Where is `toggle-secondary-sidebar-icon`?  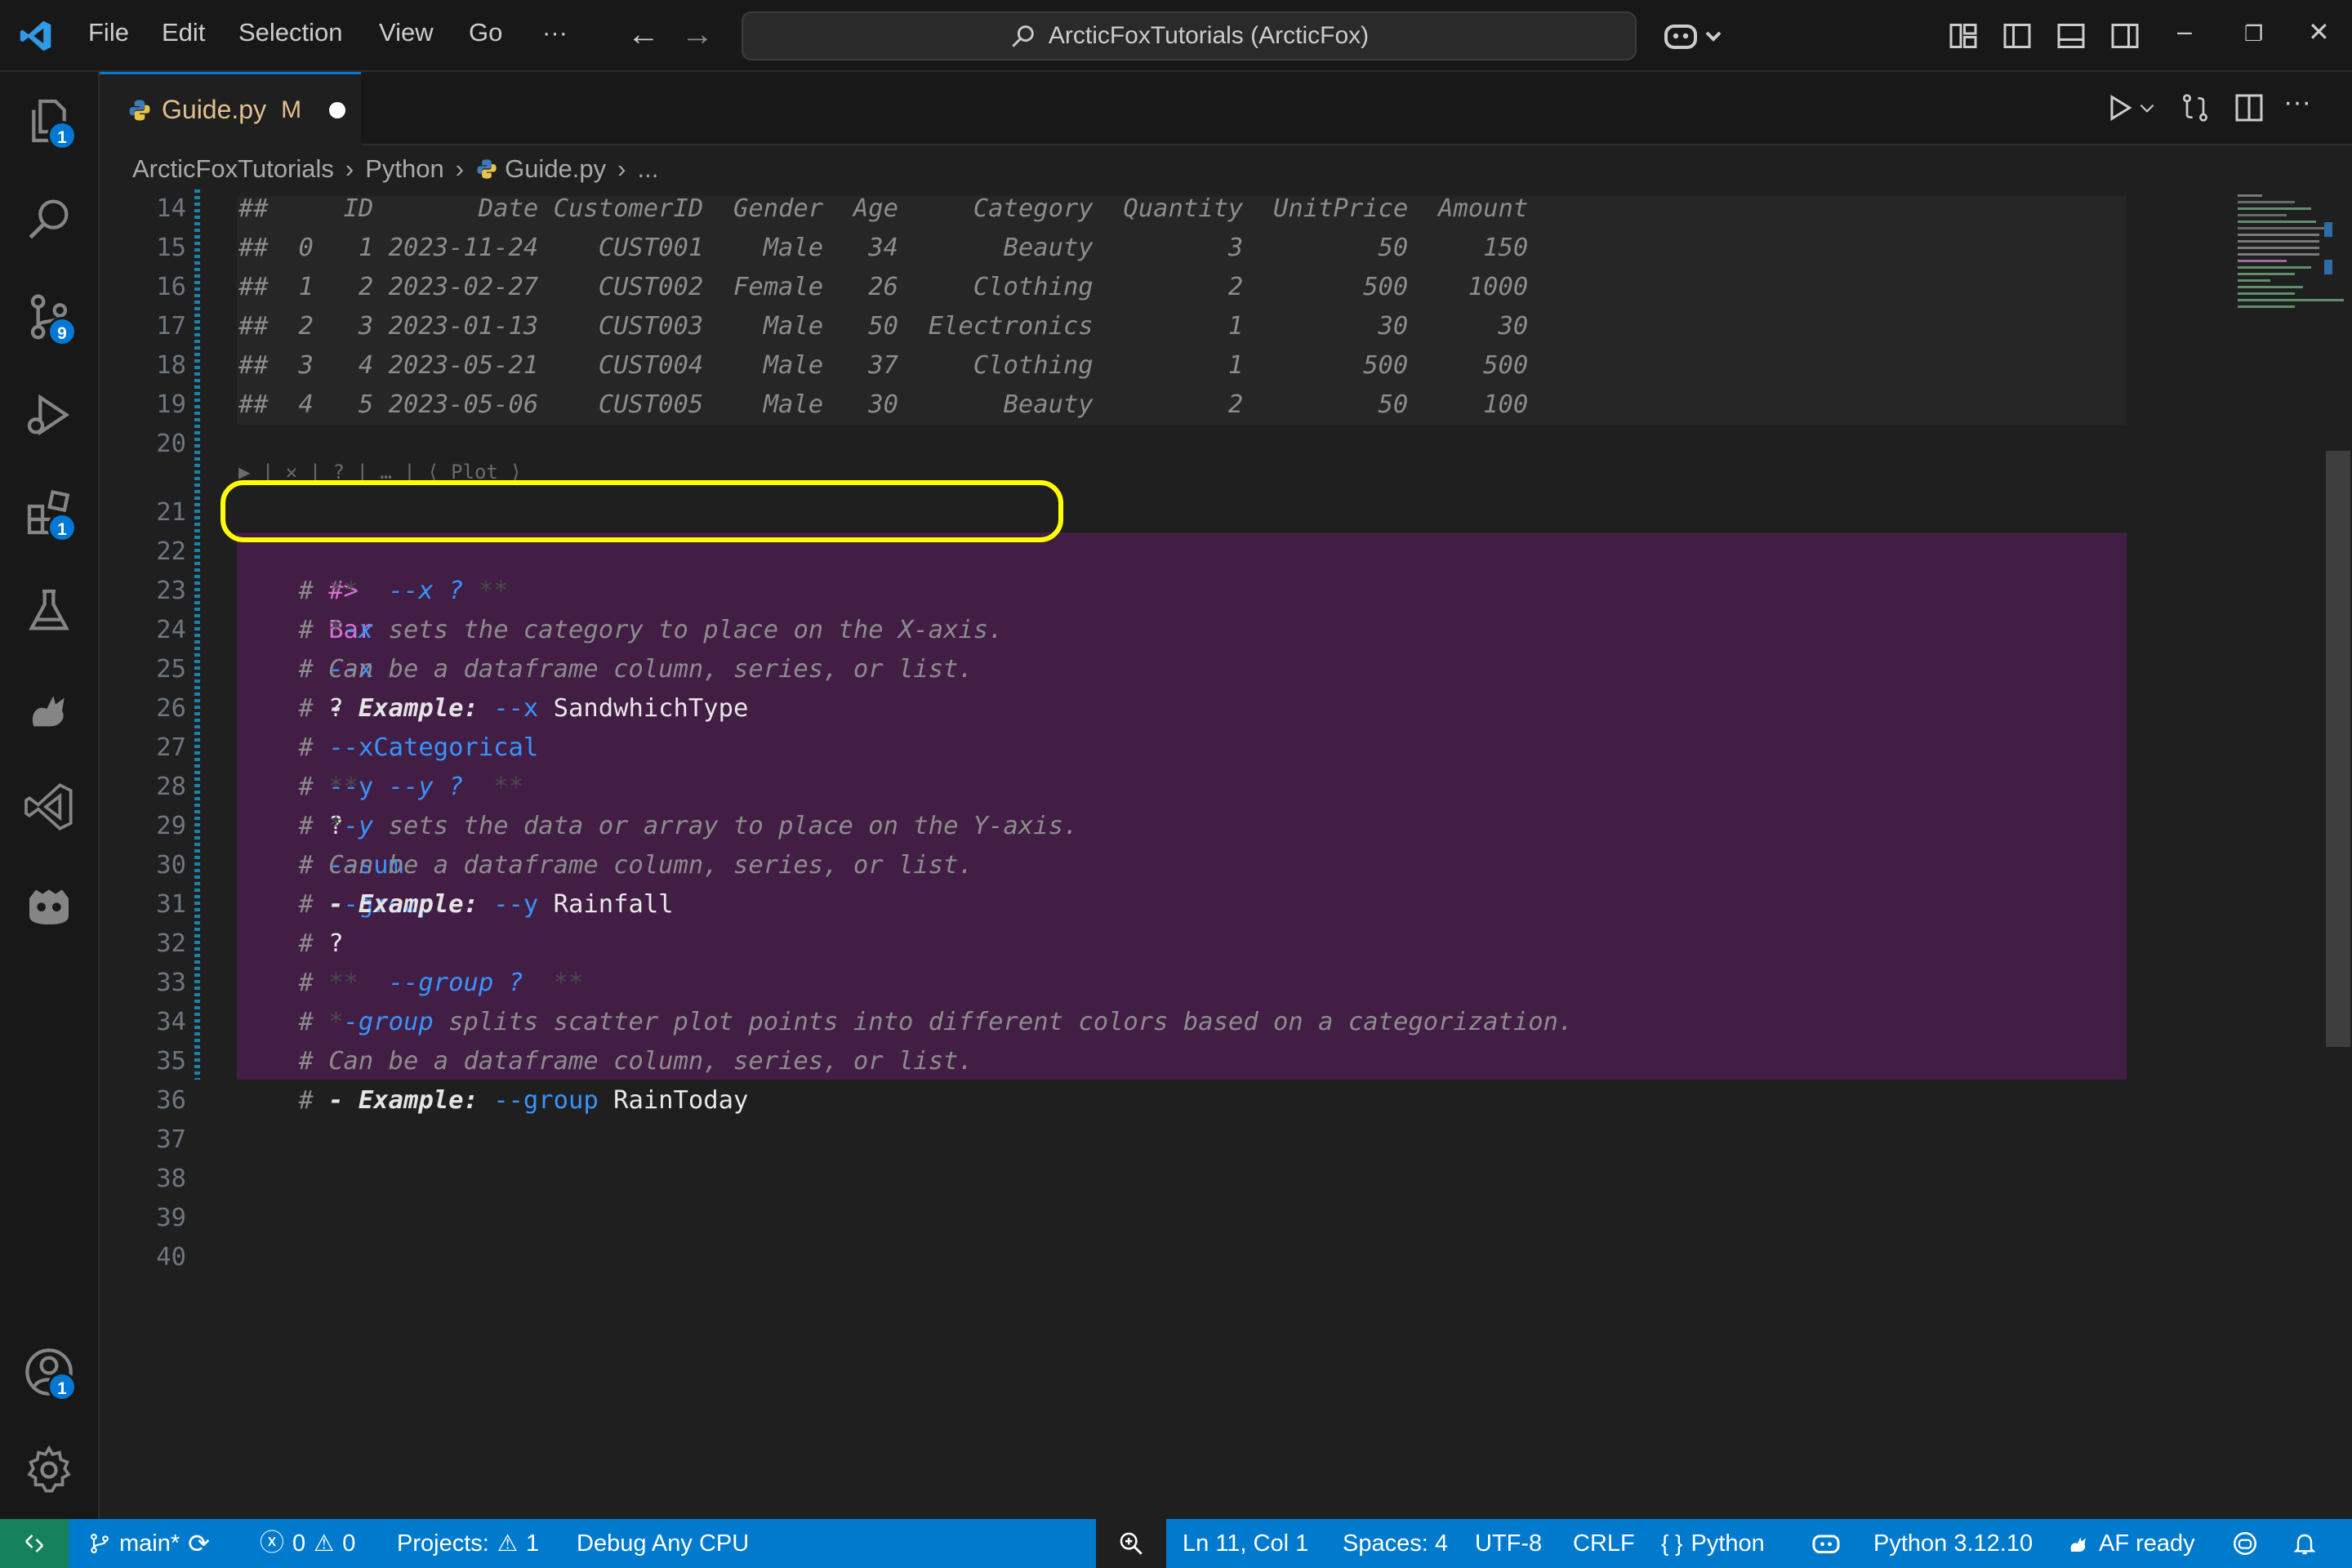
toggle-secondary-sidebar-icon is located at coordinates (2125, 36).